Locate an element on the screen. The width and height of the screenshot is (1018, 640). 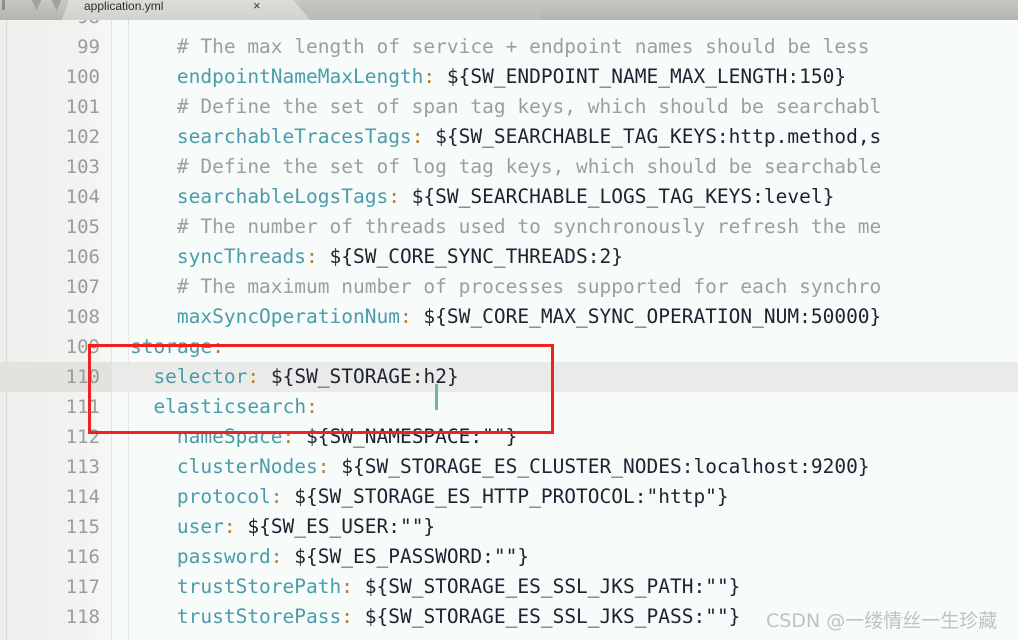
yaml-value: ${SW_ES_USER:""} is located at coordinates (335, 526).